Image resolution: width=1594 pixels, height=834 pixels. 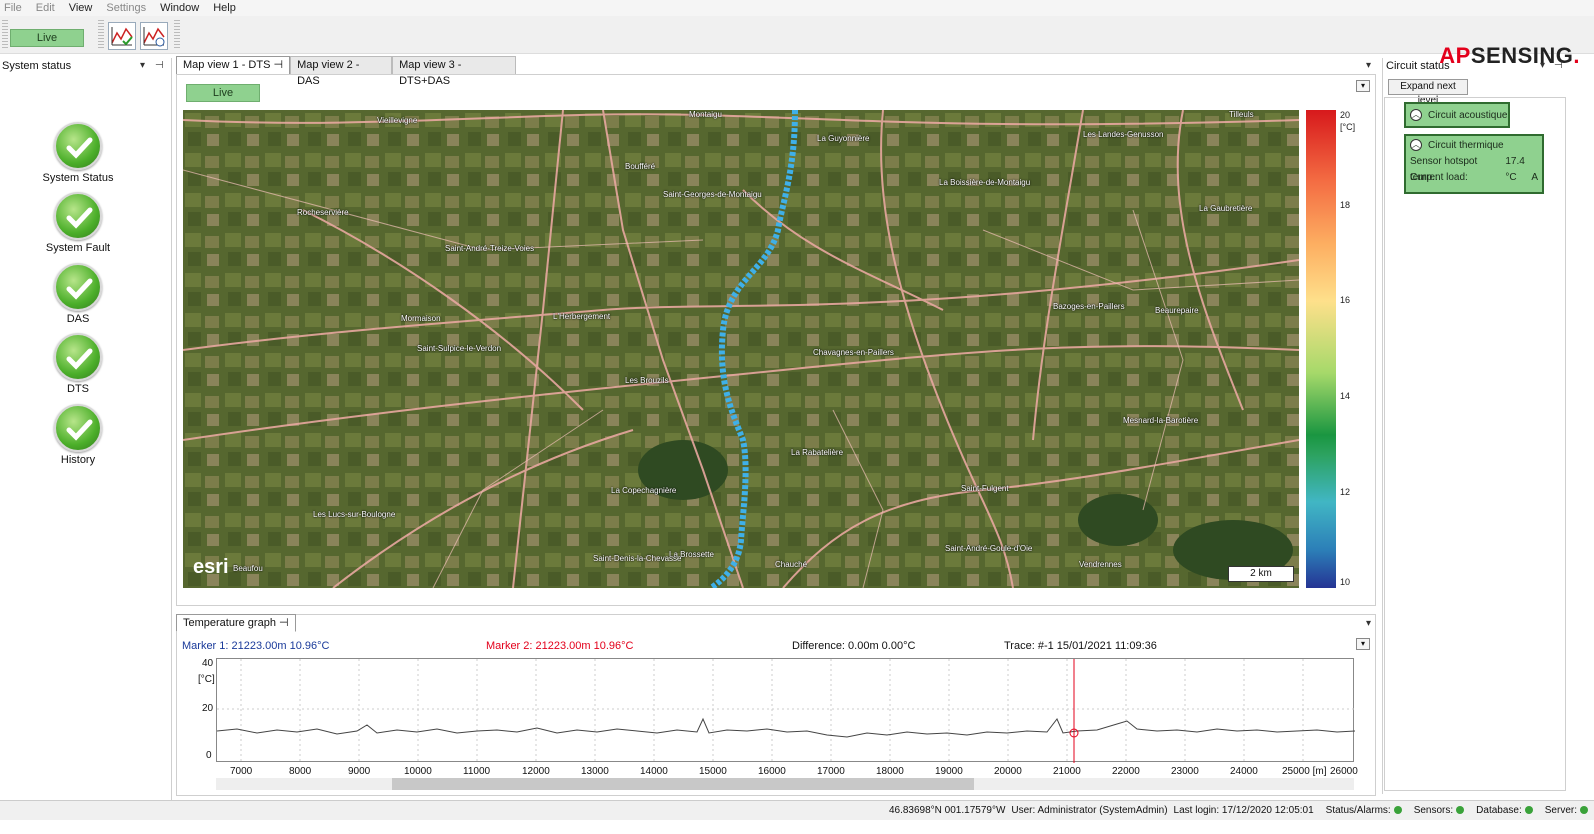 I want to click on x-tick: 8000, so click(x=300, y=771).